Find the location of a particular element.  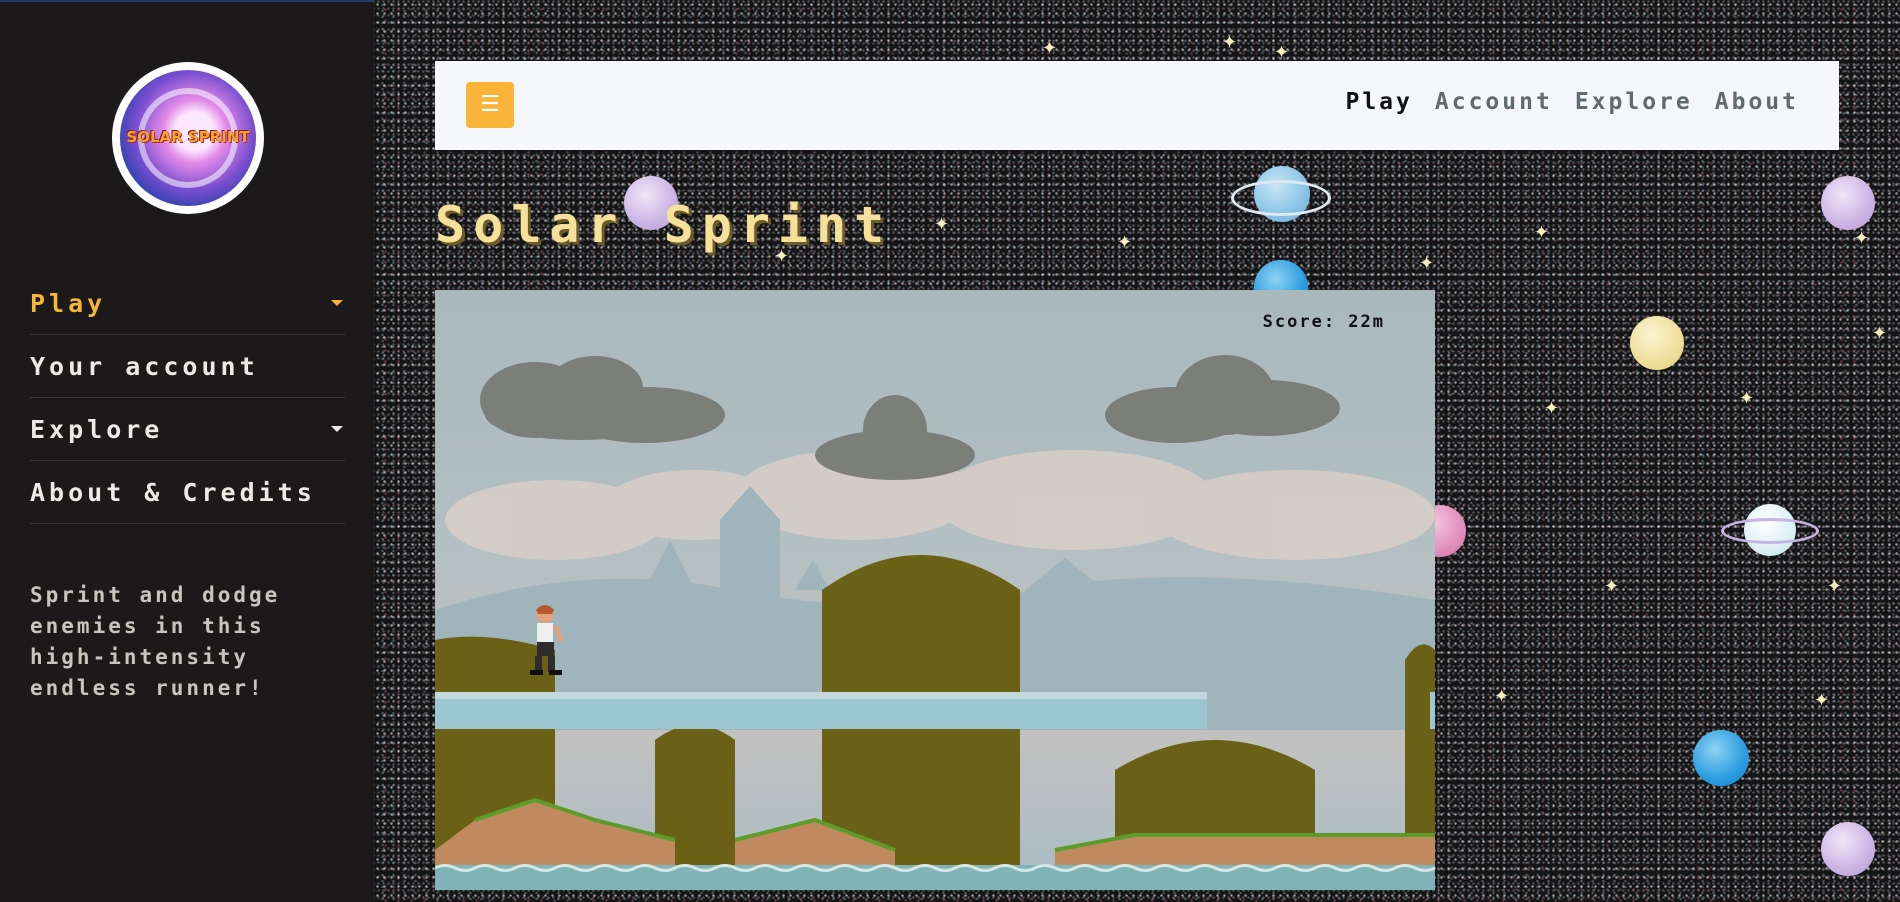

sidebar-item-label: Play is located at coordinates (68, 303).